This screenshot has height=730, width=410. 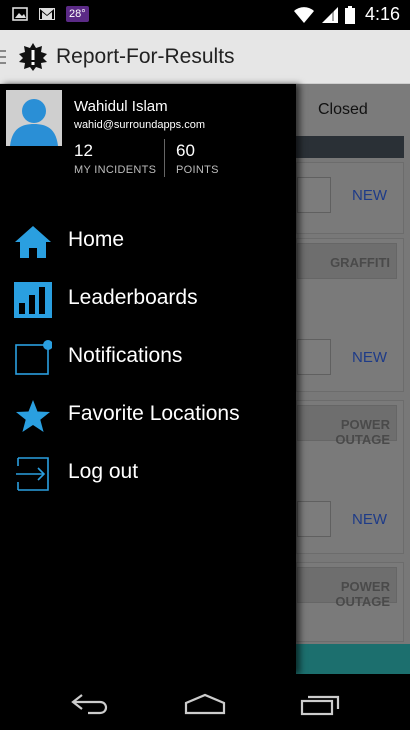 What do you see at coordinates (47, 14) in the screenshot?
I see `gmail-icon` at bounding box center [47, 14].